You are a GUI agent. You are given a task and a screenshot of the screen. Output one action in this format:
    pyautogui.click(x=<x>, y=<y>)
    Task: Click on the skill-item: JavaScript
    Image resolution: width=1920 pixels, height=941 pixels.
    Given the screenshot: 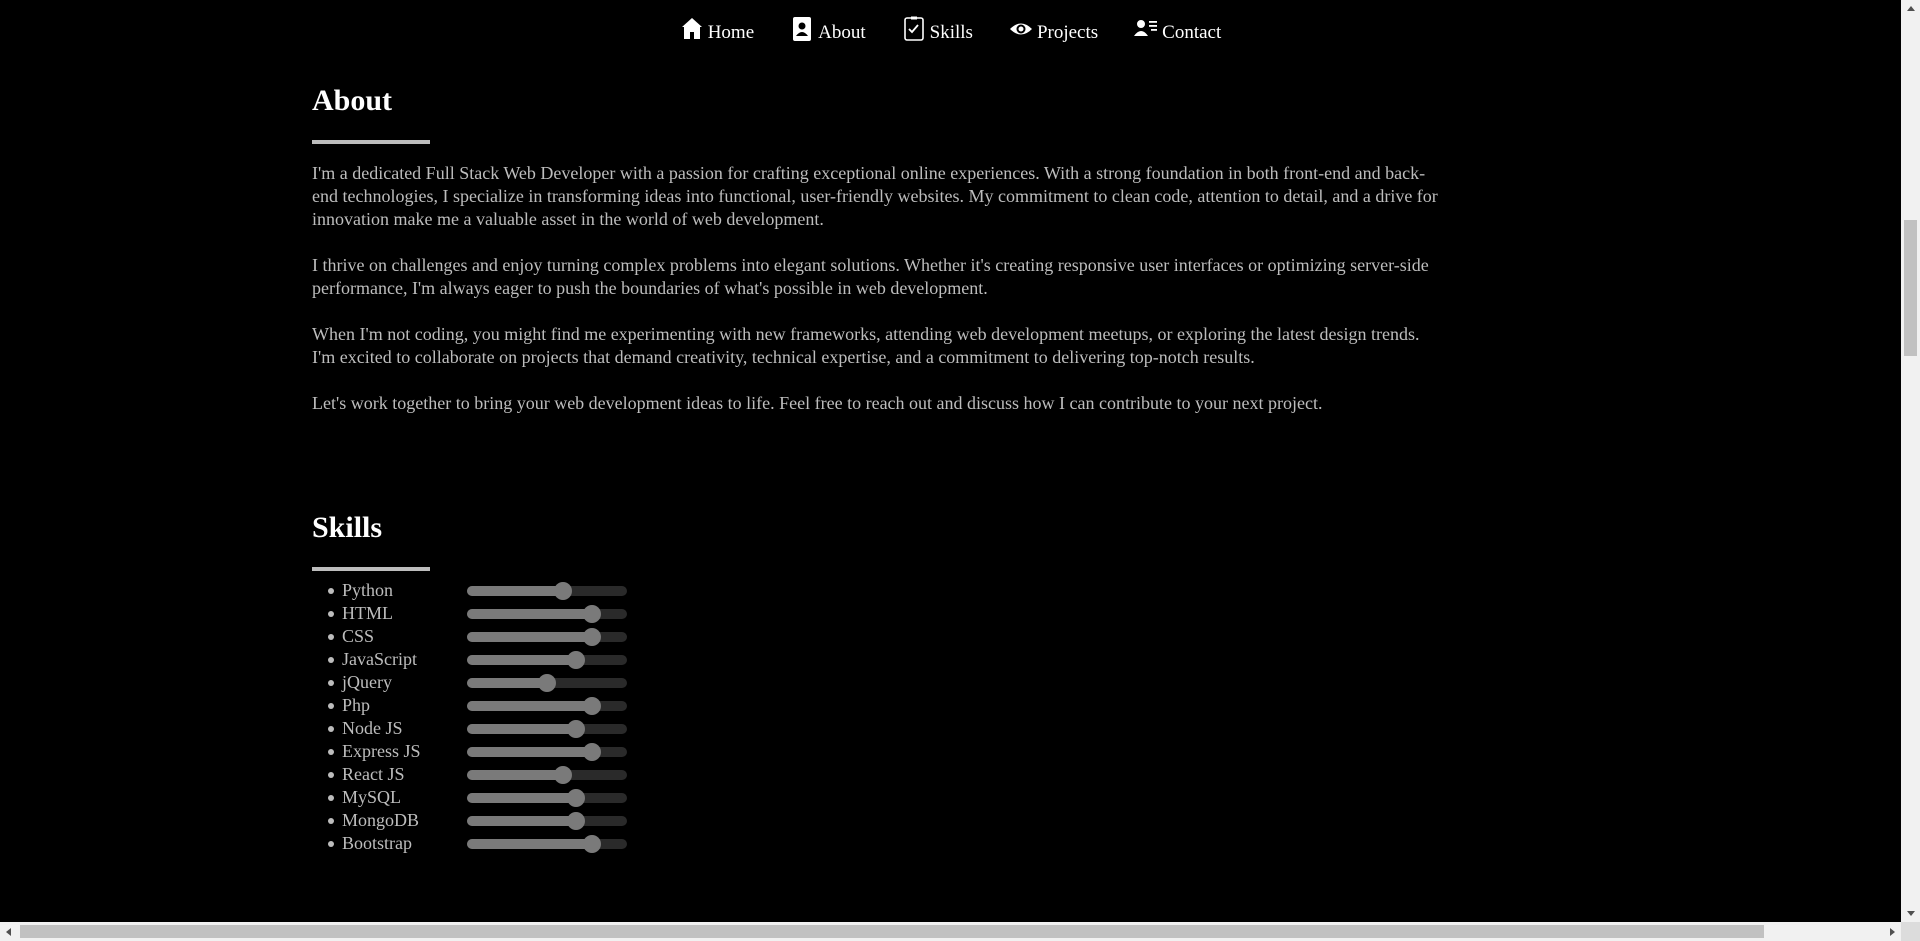 What is the action you would take?
    pyautogui.click(x=885, y=659)
    